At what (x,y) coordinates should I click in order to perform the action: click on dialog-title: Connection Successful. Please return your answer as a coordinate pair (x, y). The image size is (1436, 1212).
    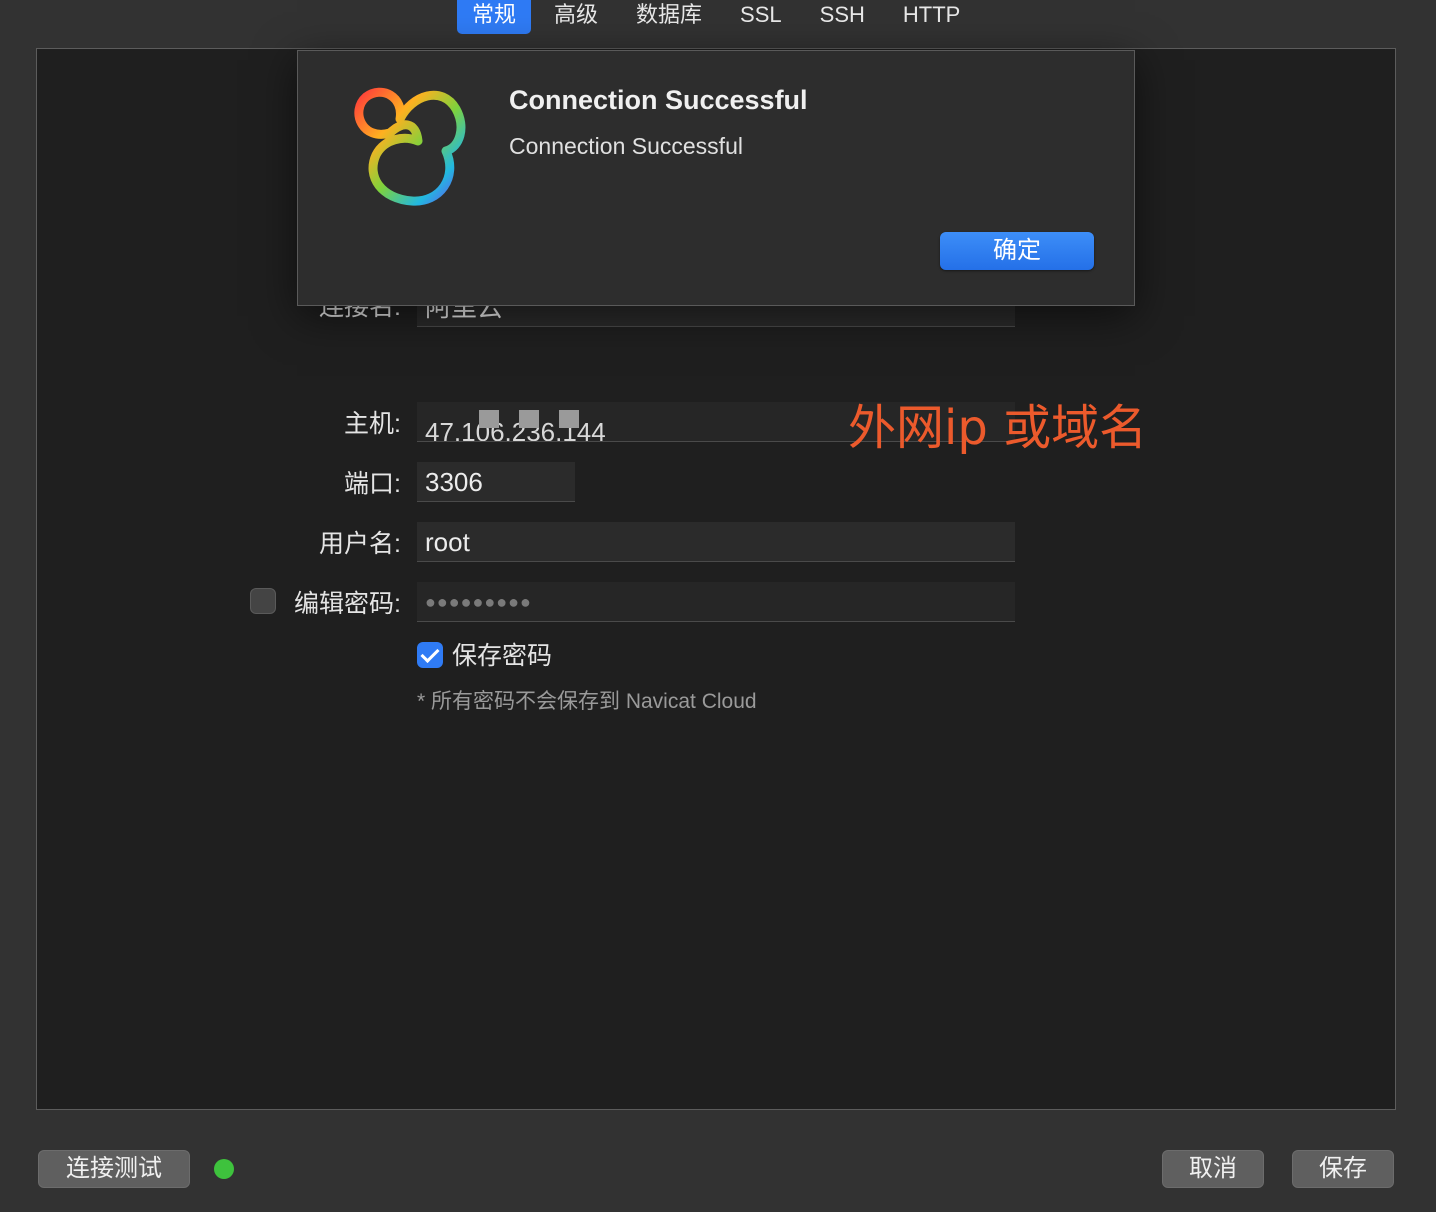
    Looking at the image, I should click on (658, 100).